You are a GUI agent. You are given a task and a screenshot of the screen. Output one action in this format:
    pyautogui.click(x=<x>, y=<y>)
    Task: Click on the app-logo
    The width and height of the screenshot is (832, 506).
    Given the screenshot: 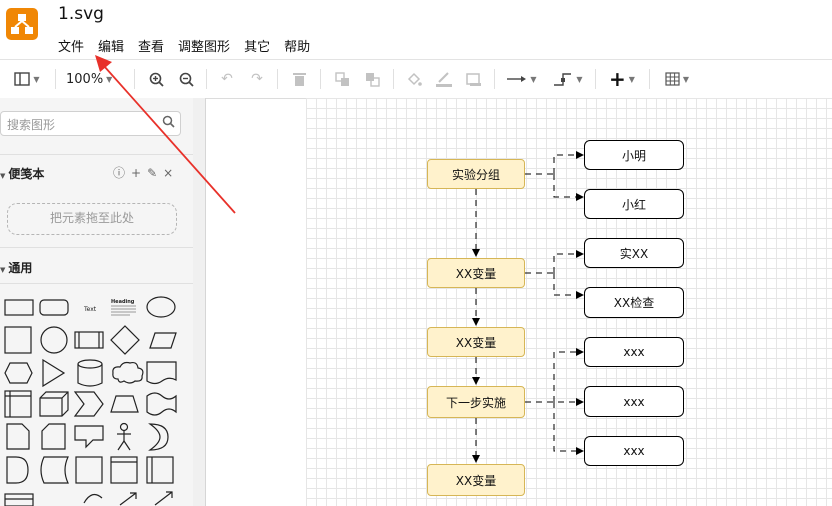 What is the action you would take?
    pyautogui.click(x=22, y=24)
    